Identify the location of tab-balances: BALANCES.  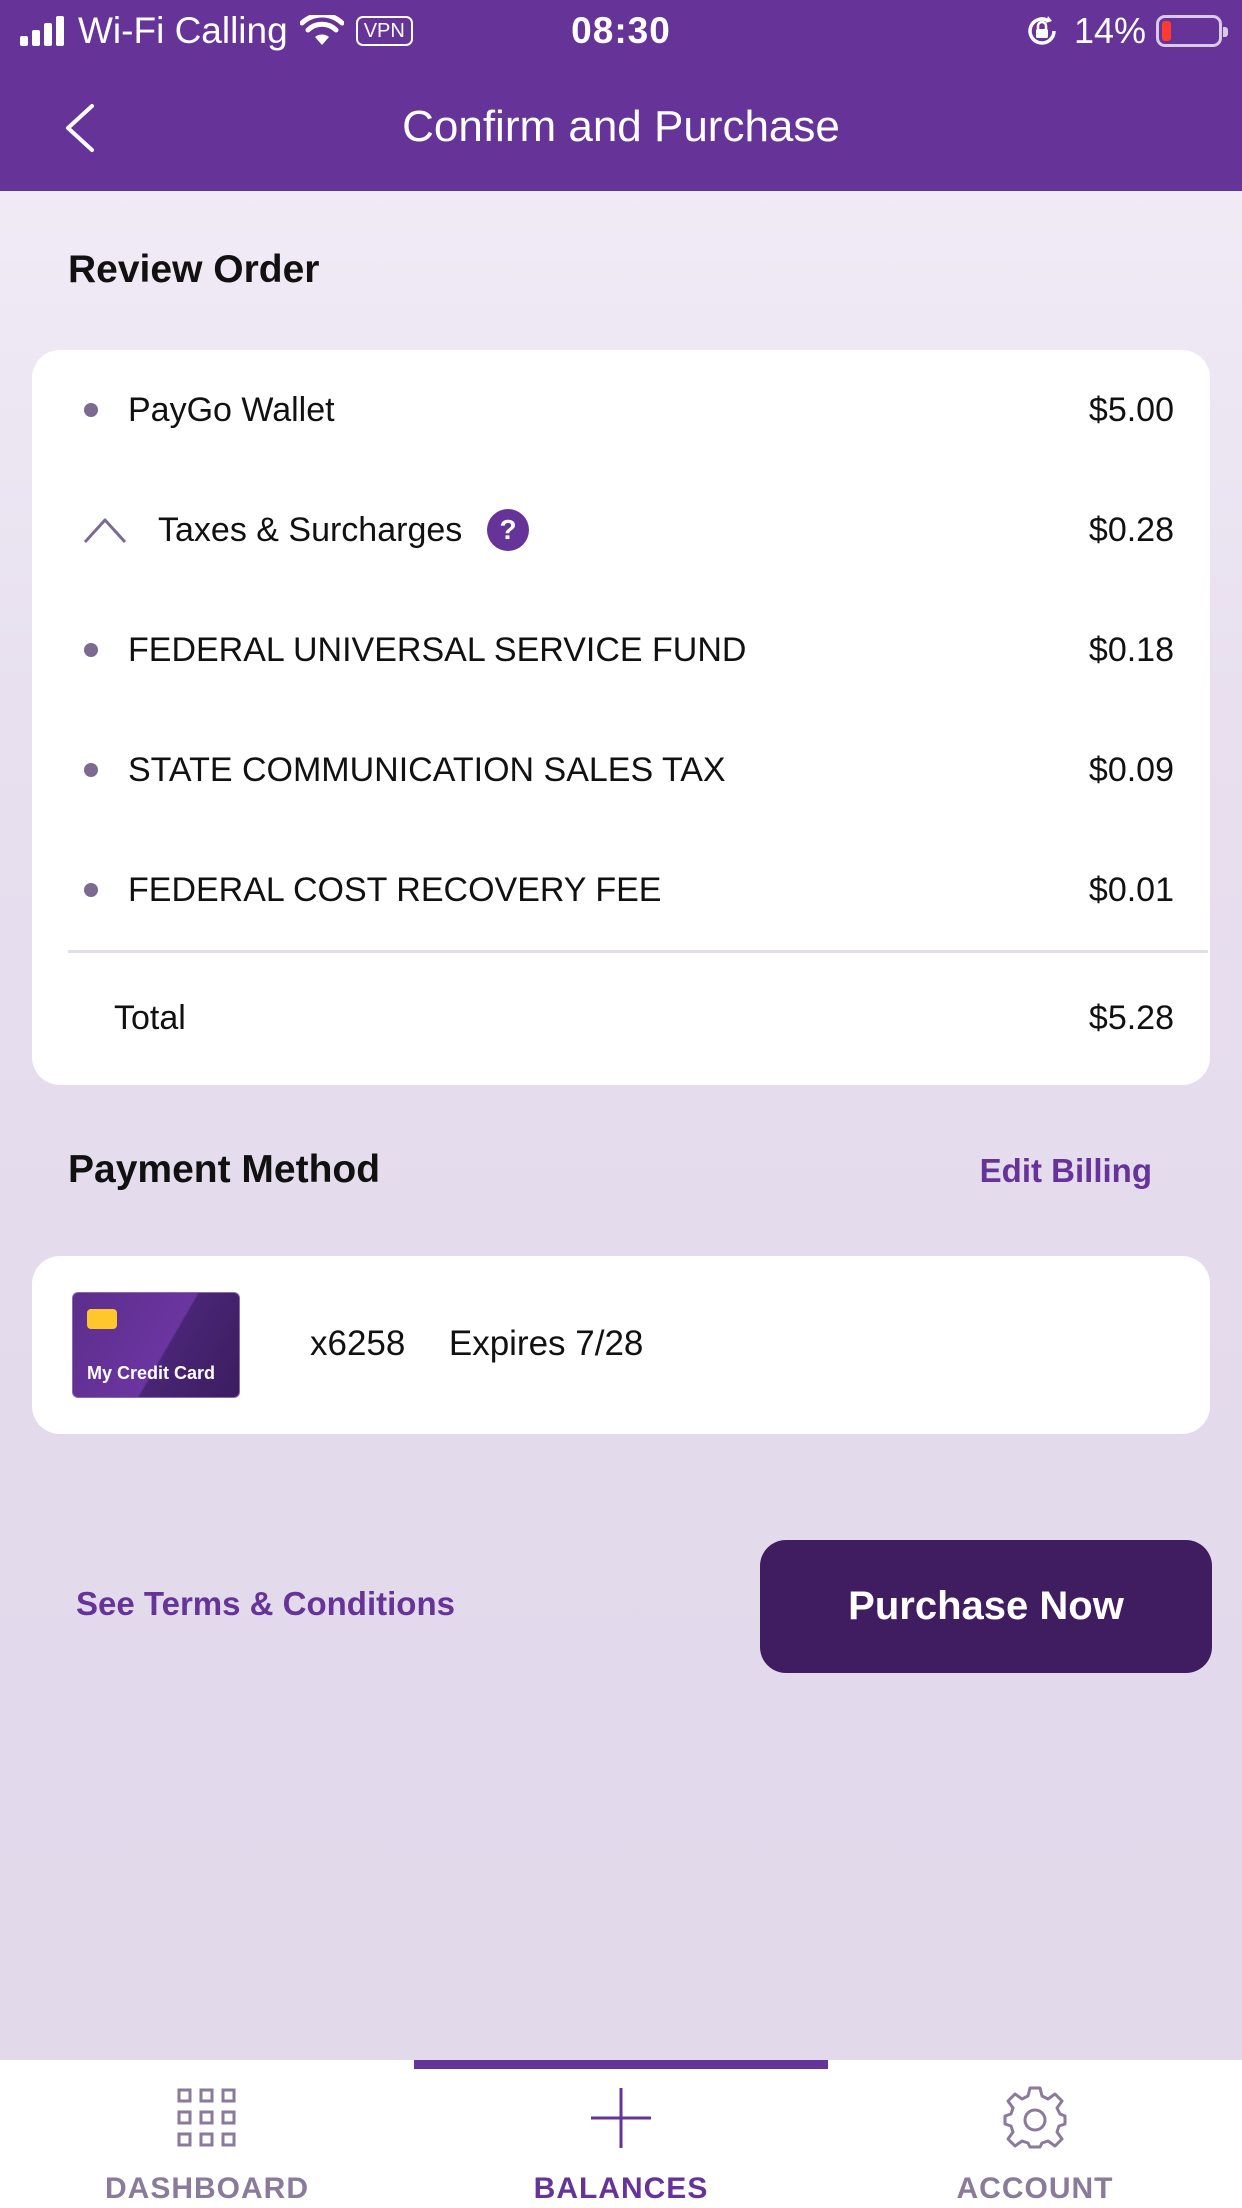
(621, 2134).